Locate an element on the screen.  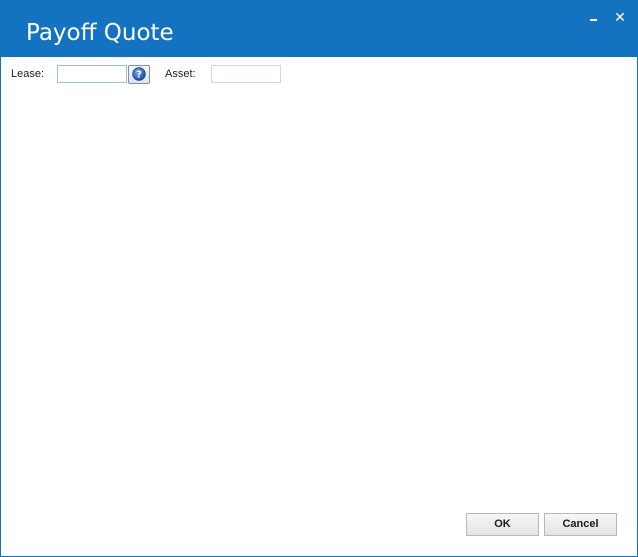
close-button: ✕ is located at coordinates (620, 17).